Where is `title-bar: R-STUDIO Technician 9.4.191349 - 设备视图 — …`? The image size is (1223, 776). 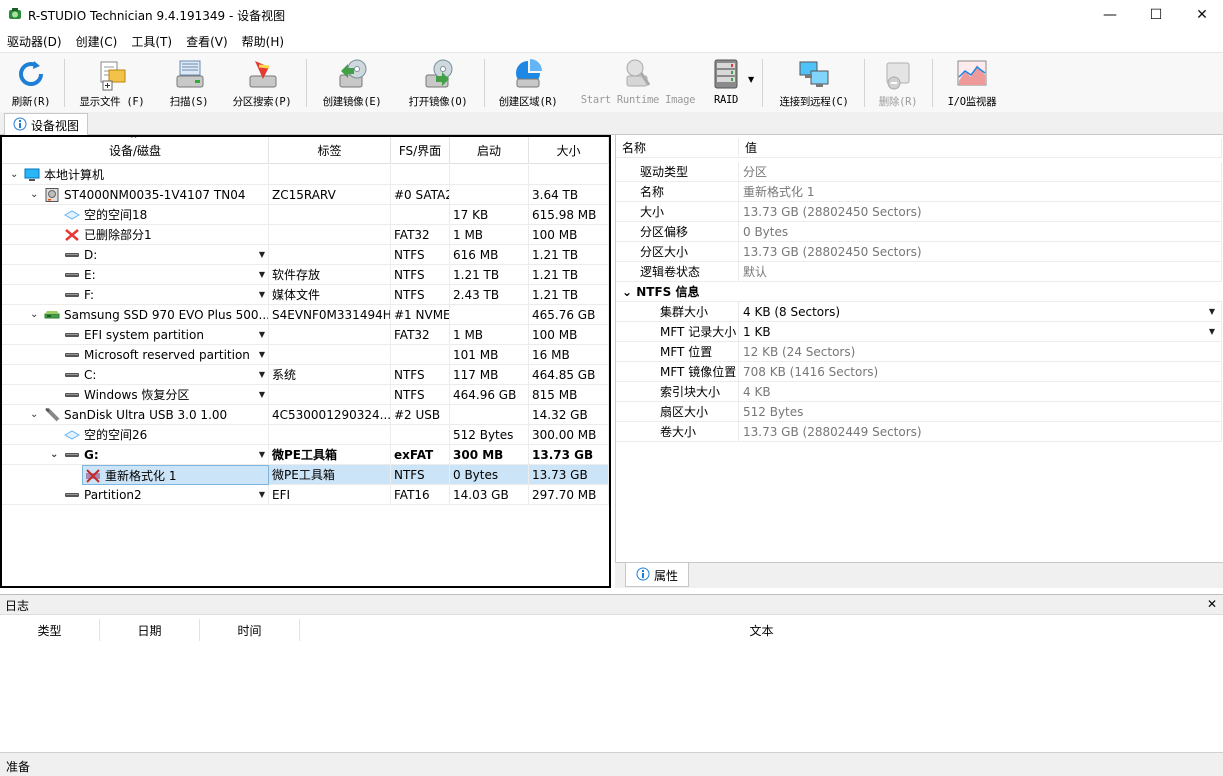 title-bar: R-STUDIO Technician 9.4.191349 - 设备视图 — … is located at coordinates (611, 15).